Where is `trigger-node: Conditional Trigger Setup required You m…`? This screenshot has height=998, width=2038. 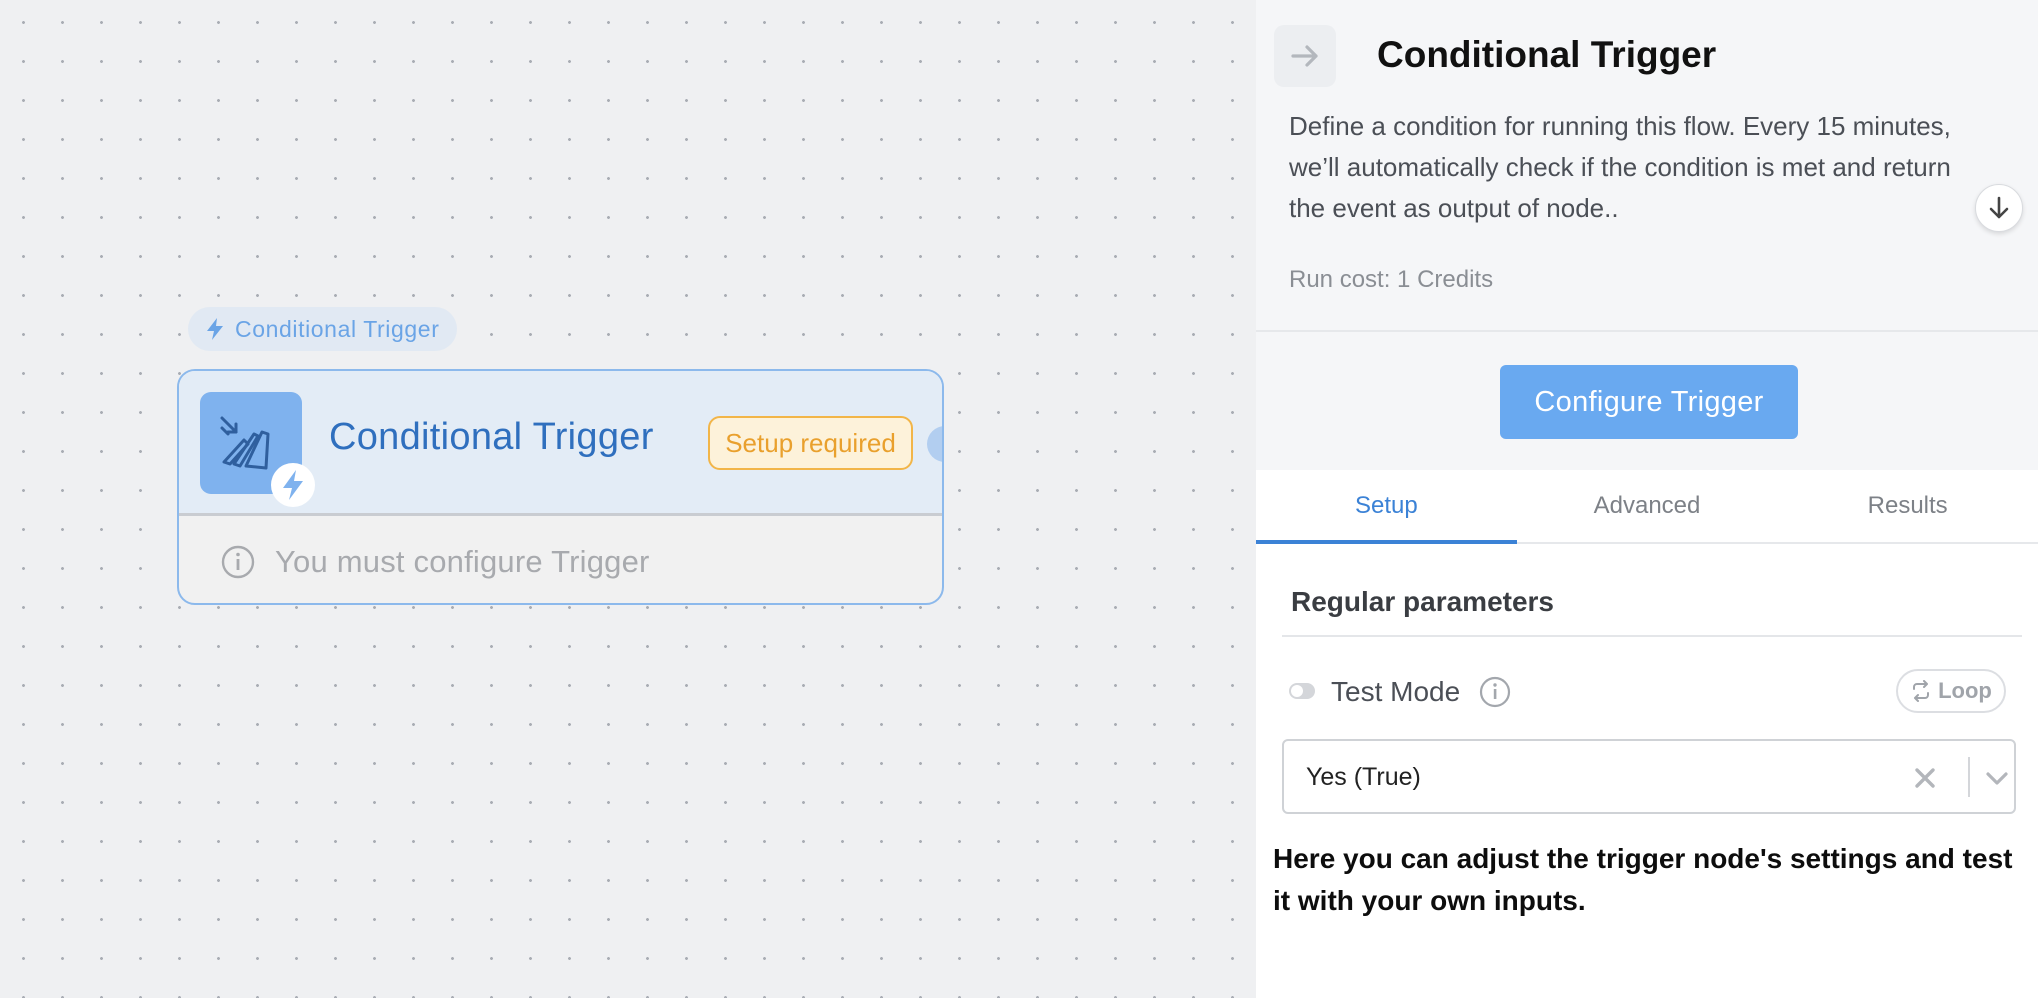 trigger-node: Conditional Trigger Setup required You m… is located at coordinates (560, 487).